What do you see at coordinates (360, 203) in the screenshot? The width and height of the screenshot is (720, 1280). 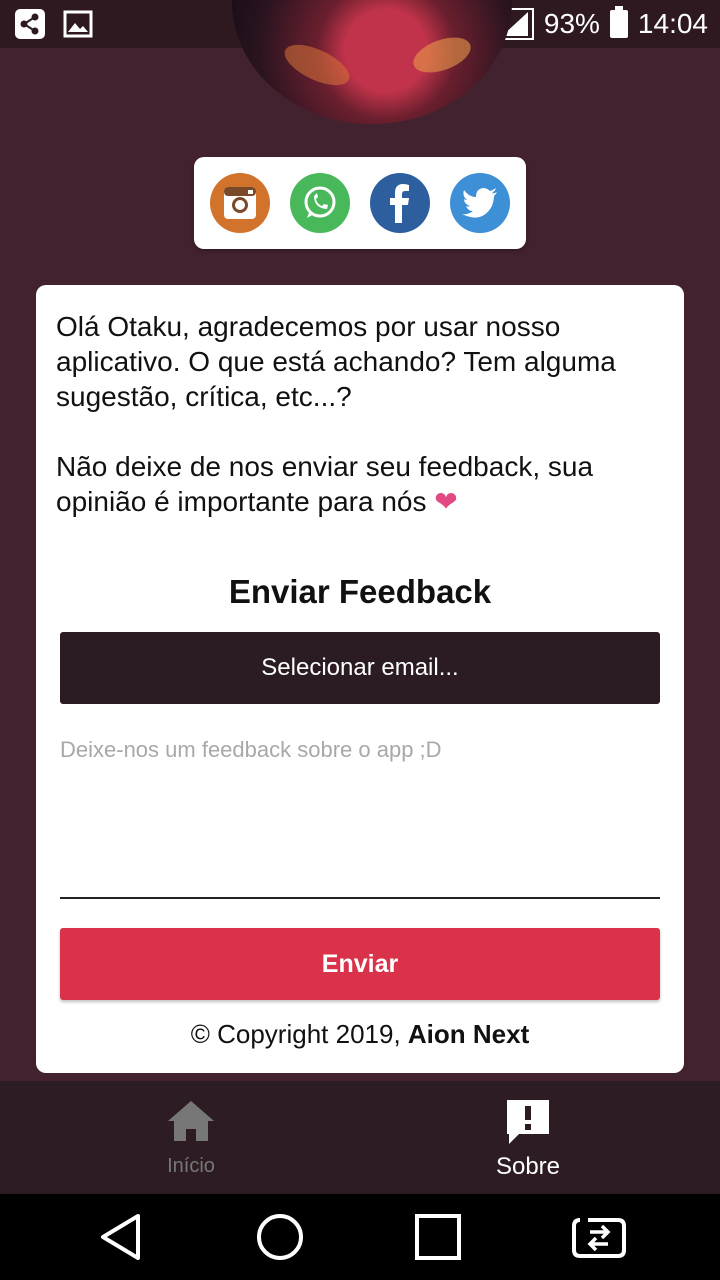 I see `social-links-card` at bounding box center [360, 203].